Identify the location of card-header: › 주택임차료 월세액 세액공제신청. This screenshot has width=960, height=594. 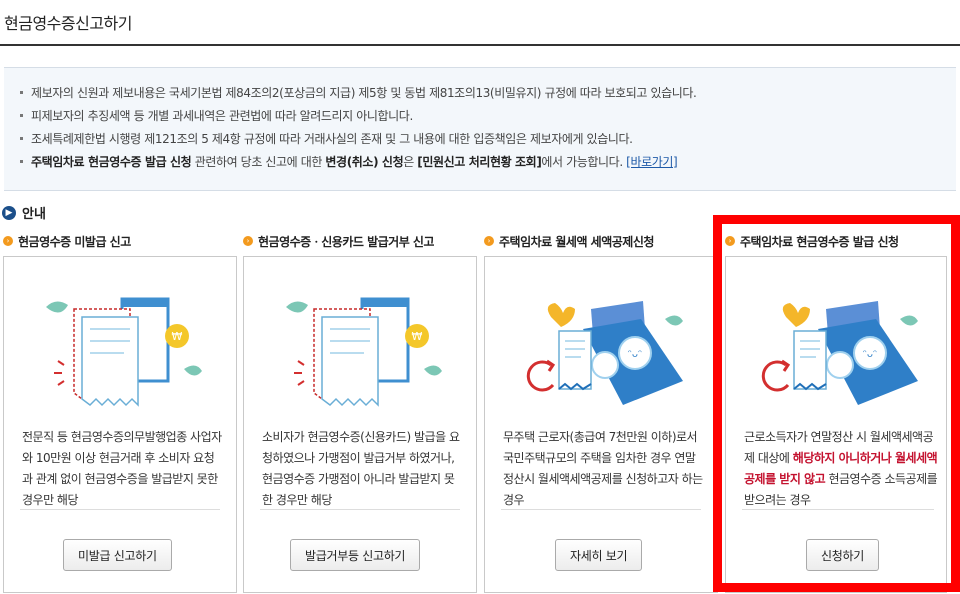
(601, 241).